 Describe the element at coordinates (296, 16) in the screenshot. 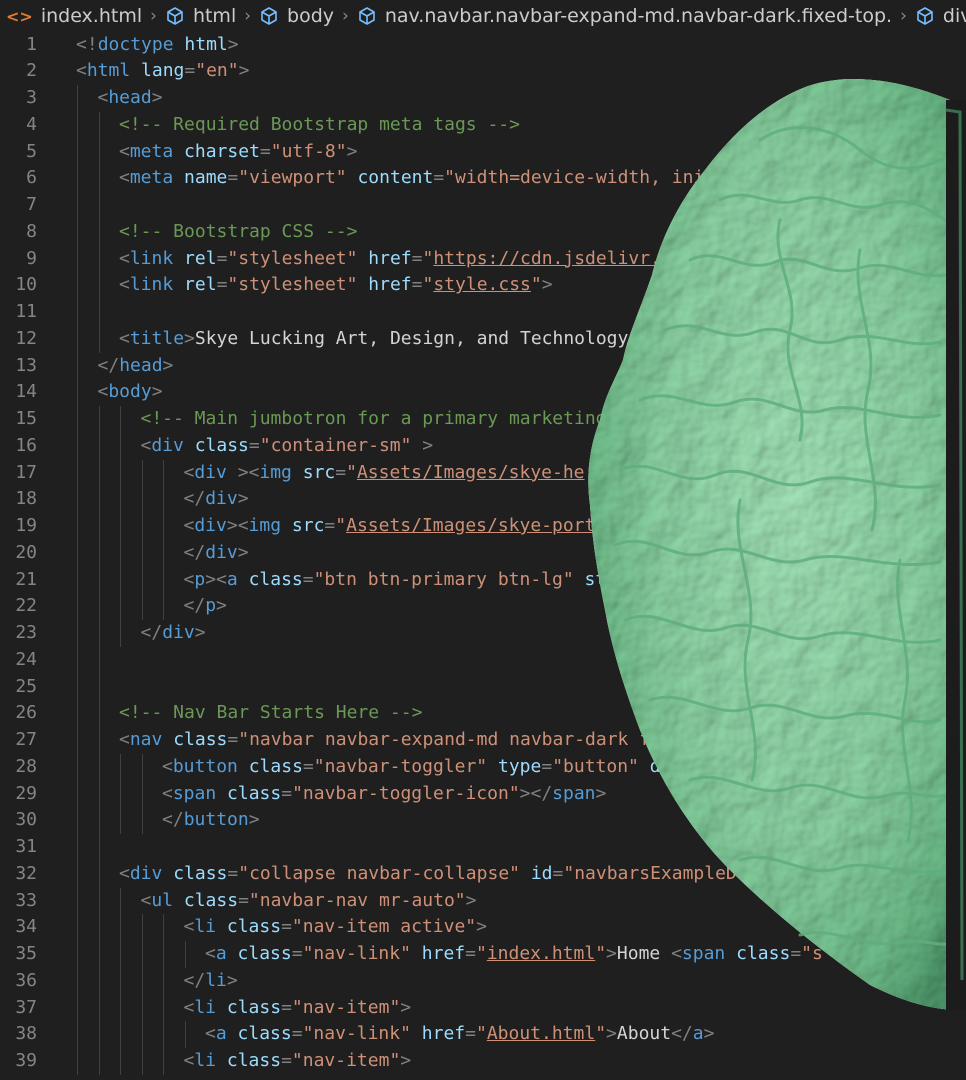

I see `breadcrumb-item: body` at that location.